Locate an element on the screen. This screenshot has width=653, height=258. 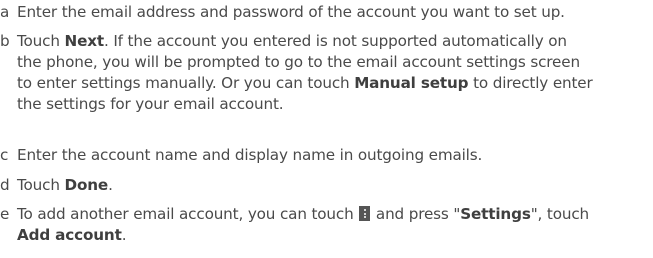
step-d-post: . is located at coordinates (110, 185).